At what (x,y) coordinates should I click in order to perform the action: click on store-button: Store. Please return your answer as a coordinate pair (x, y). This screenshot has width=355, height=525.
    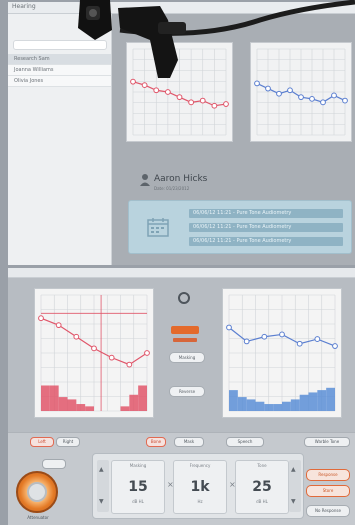
    Looking at the image, I should click on (328, 491).